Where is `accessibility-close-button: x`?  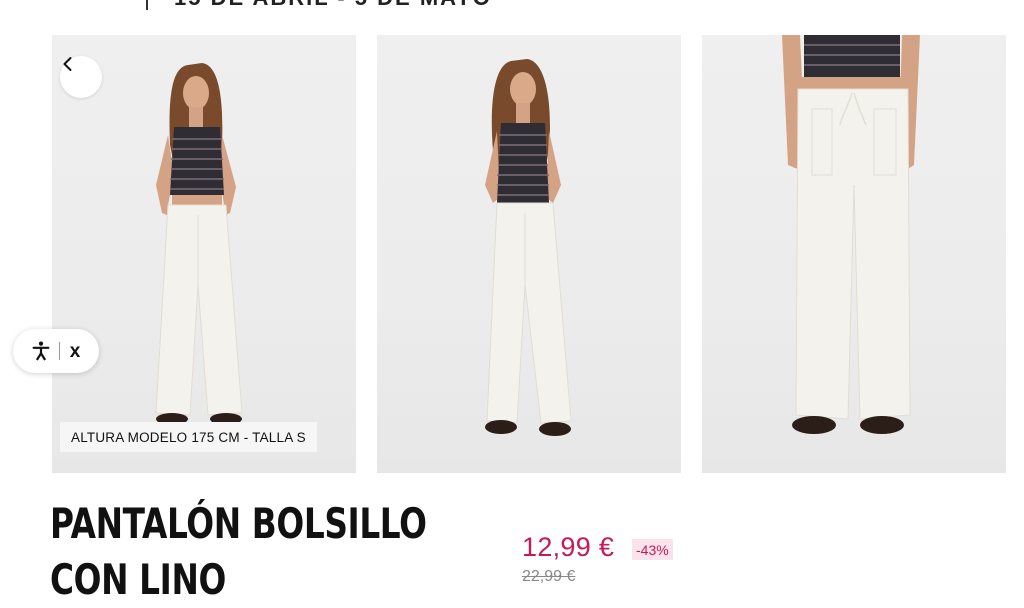
accessibility-close-button: x is located at coordinates (75, 351).